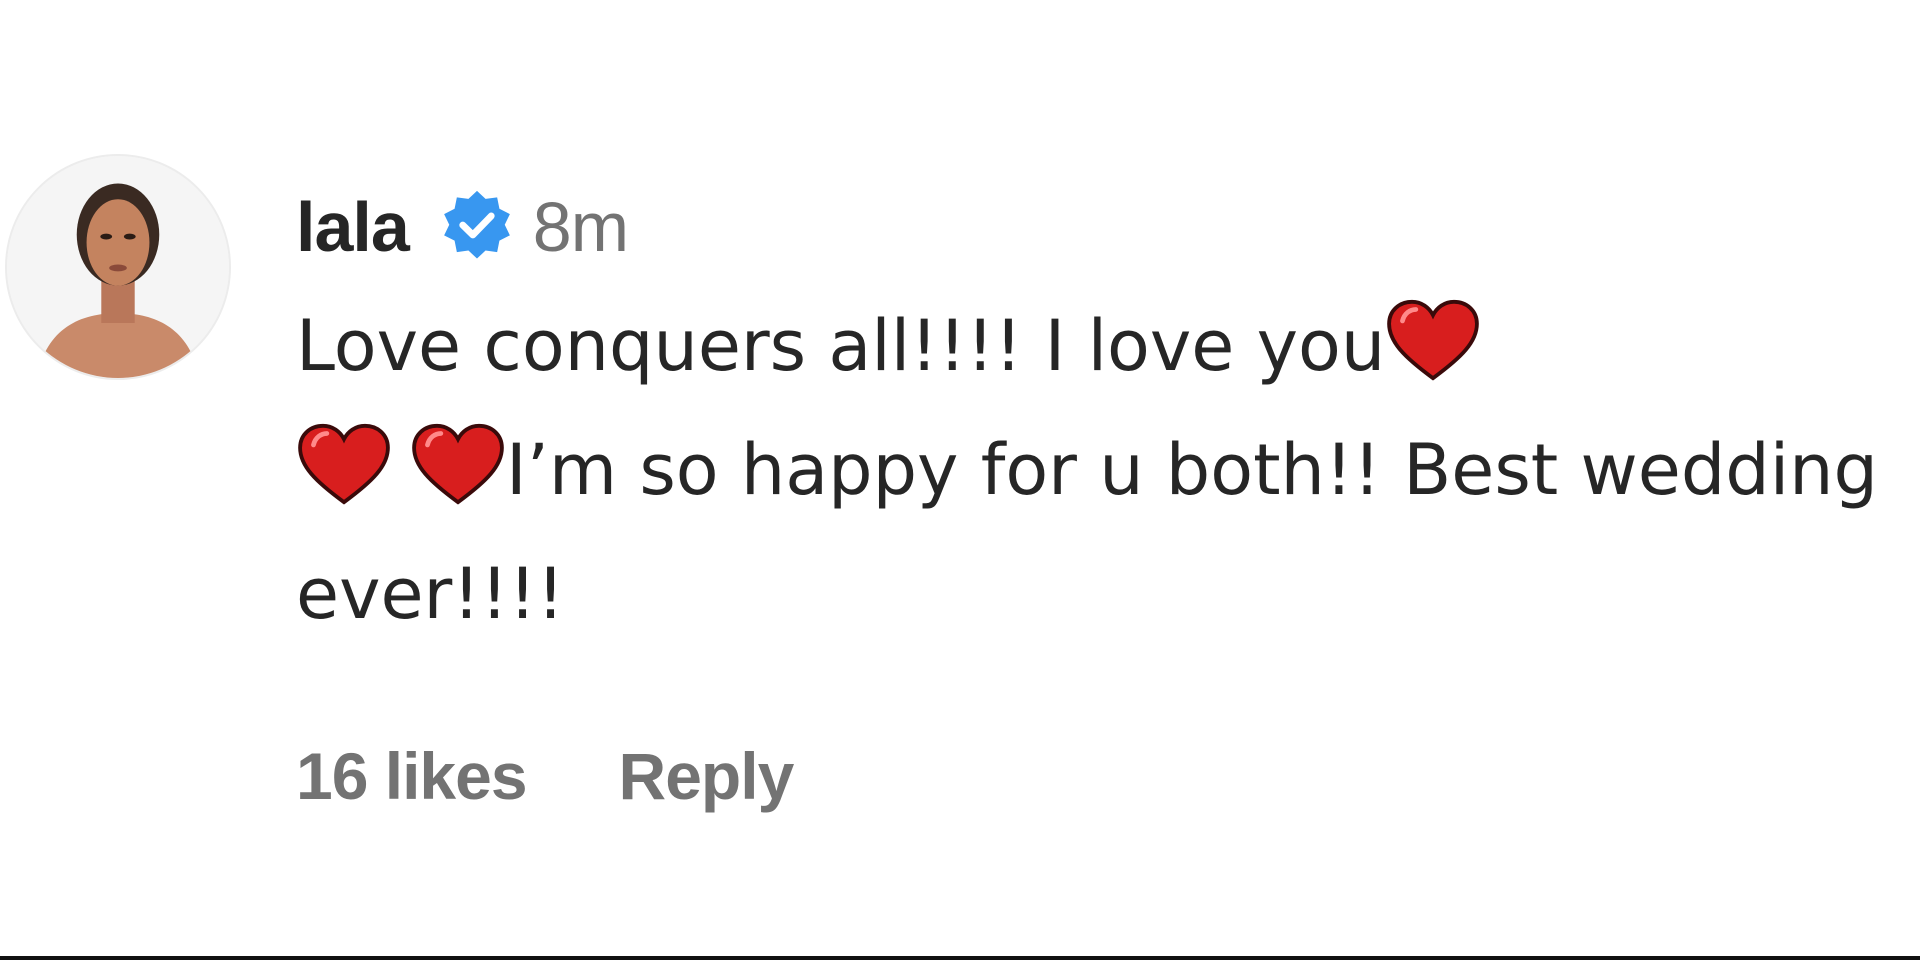 Image resolution: width=1920 pixels, height=960 pixels. I want to click on avatar, so click(118, 267).